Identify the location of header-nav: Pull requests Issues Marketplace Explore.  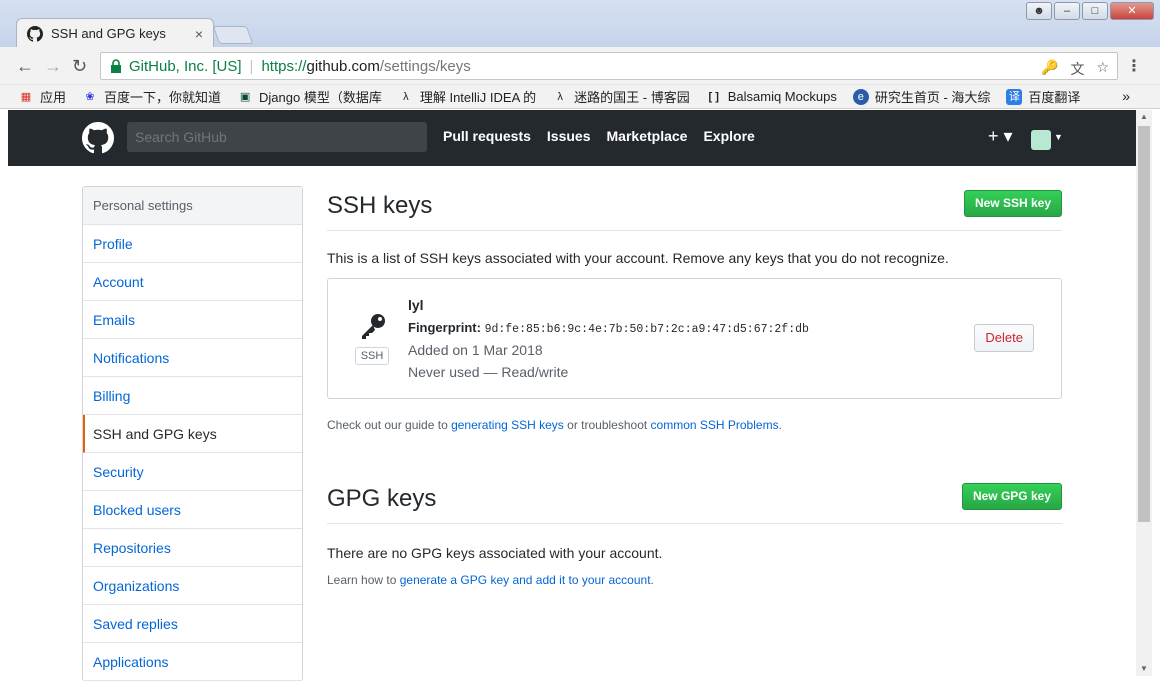
(599, 136).